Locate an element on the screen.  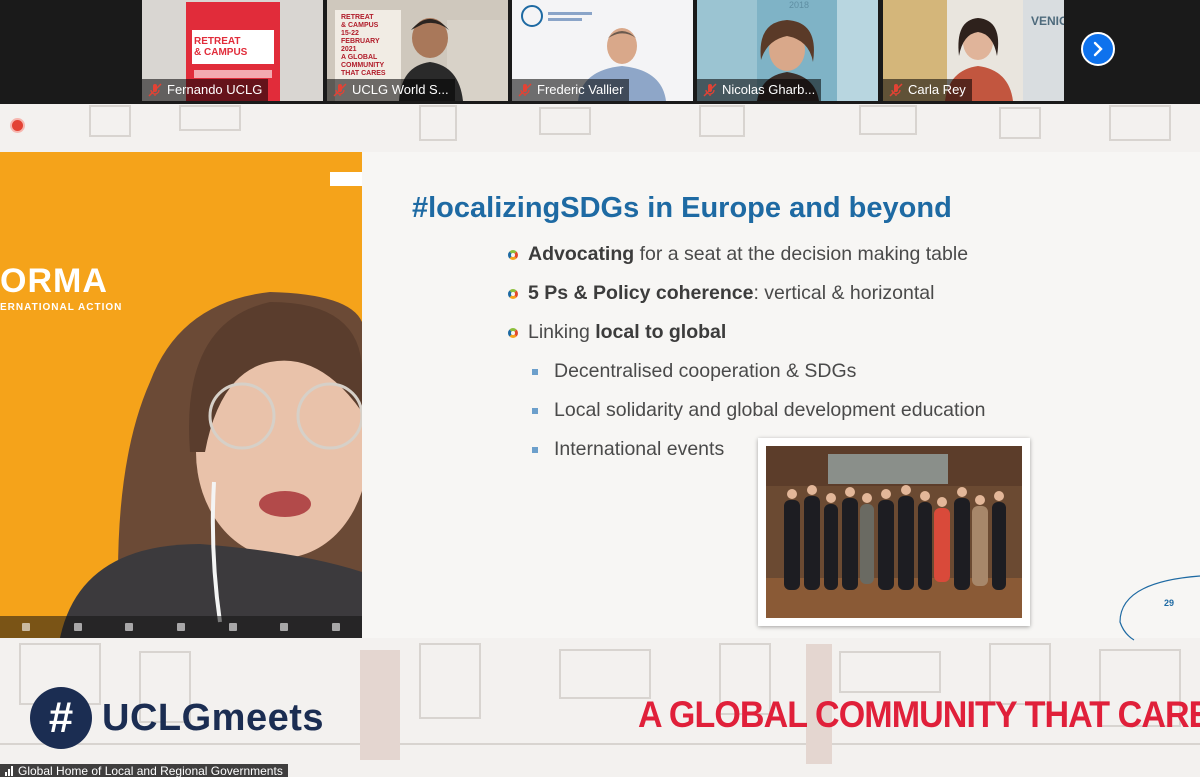
bullet-text: Linking is located at coordinates (562, 332).